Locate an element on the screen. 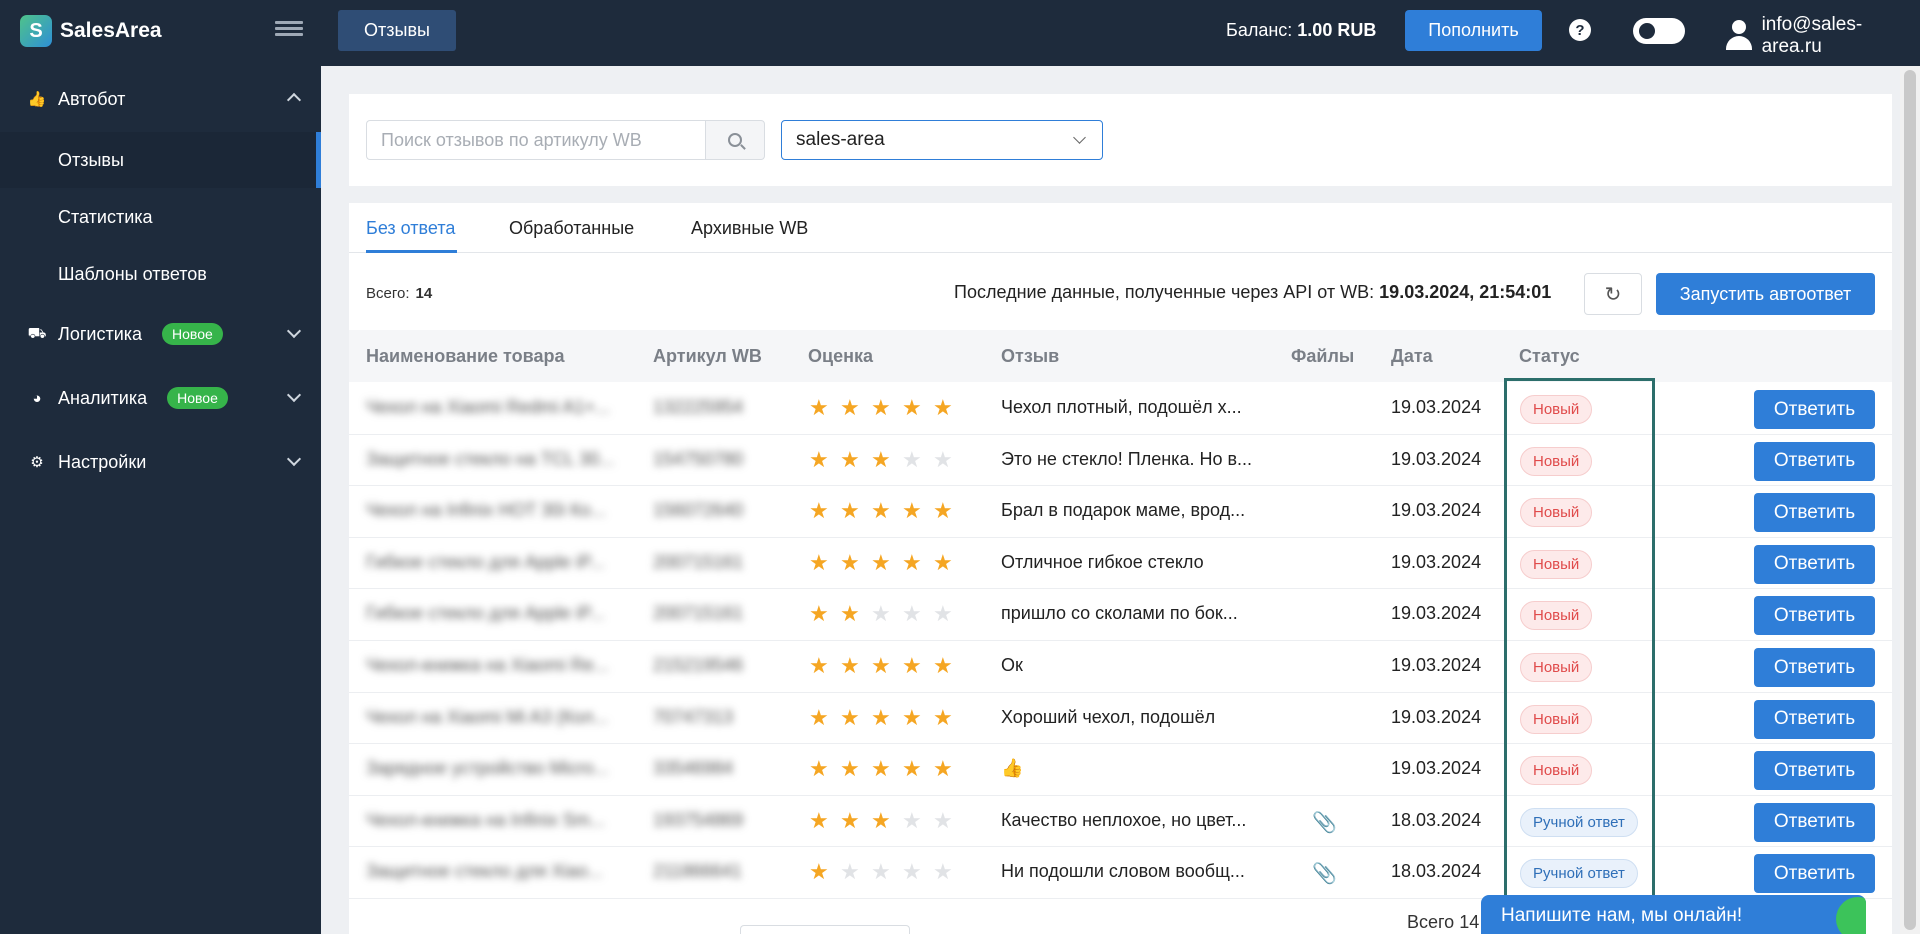  article-number: 33546984 is located at coordinates (693, 768).